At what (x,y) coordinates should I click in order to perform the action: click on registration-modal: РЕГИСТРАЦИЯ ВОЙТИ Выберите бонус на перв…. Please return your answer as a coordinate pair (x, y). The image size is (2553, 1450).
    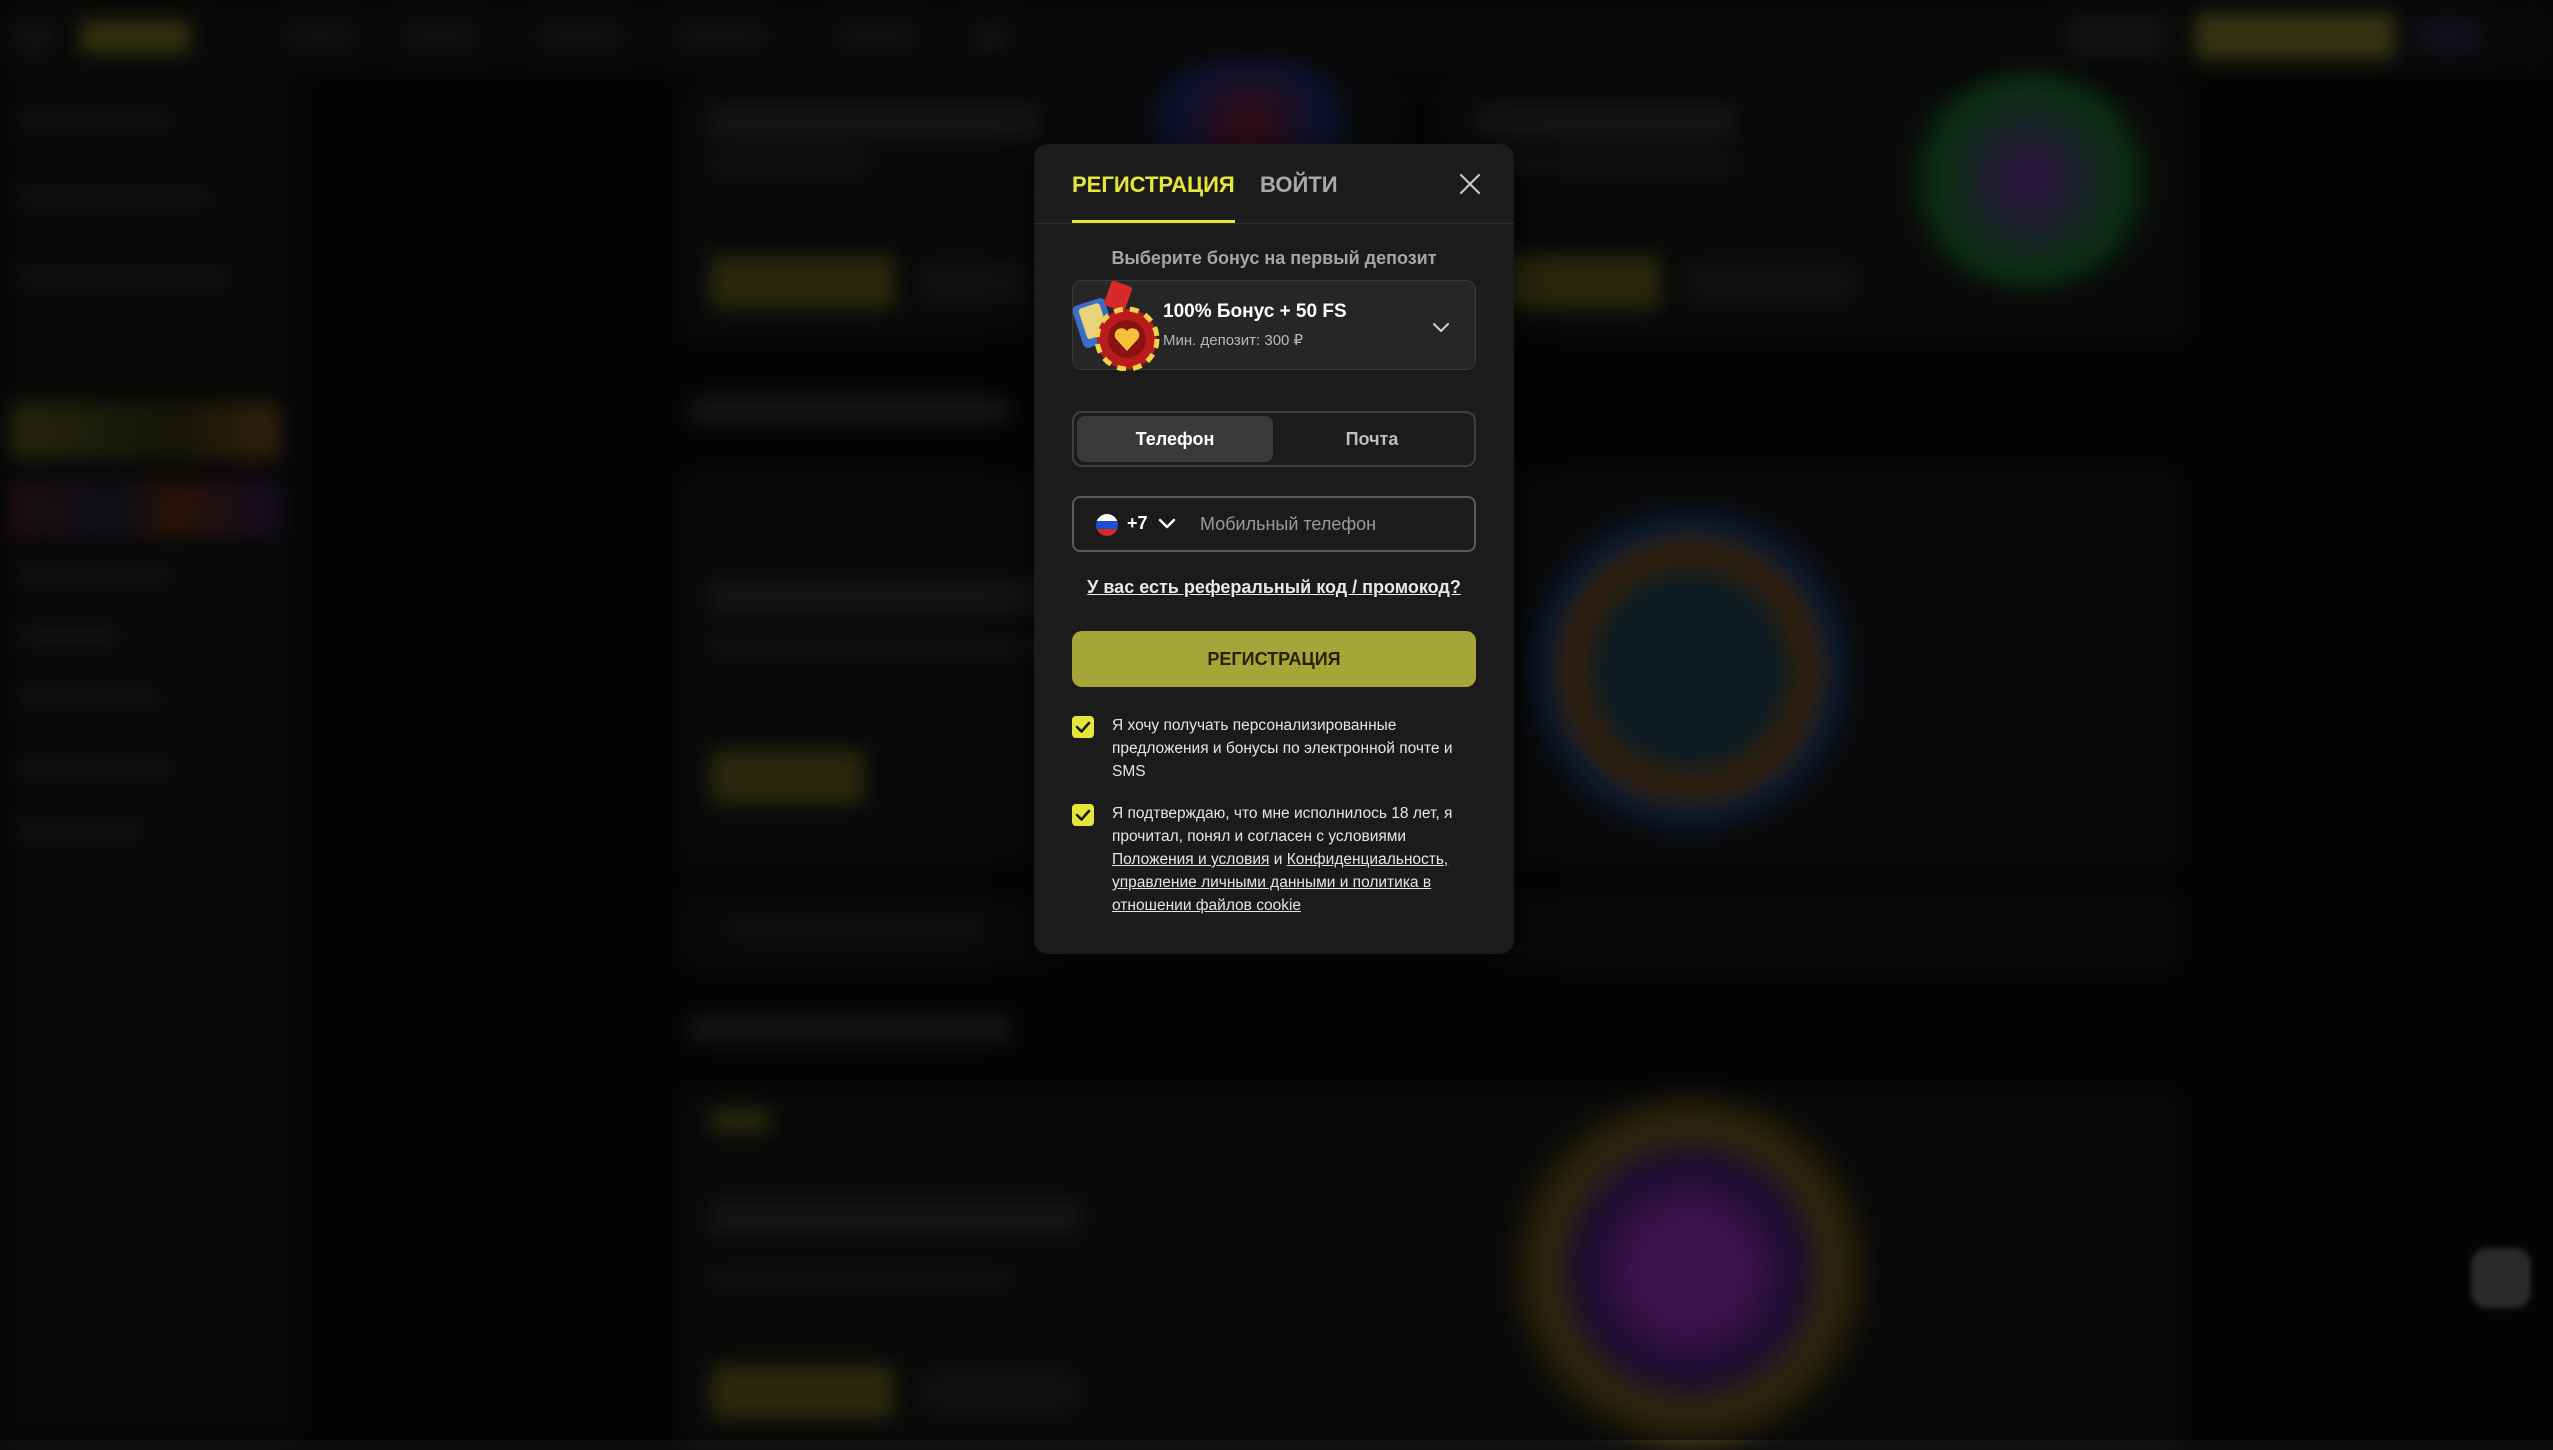
    Looking at the image, I should click on (1274, 549).